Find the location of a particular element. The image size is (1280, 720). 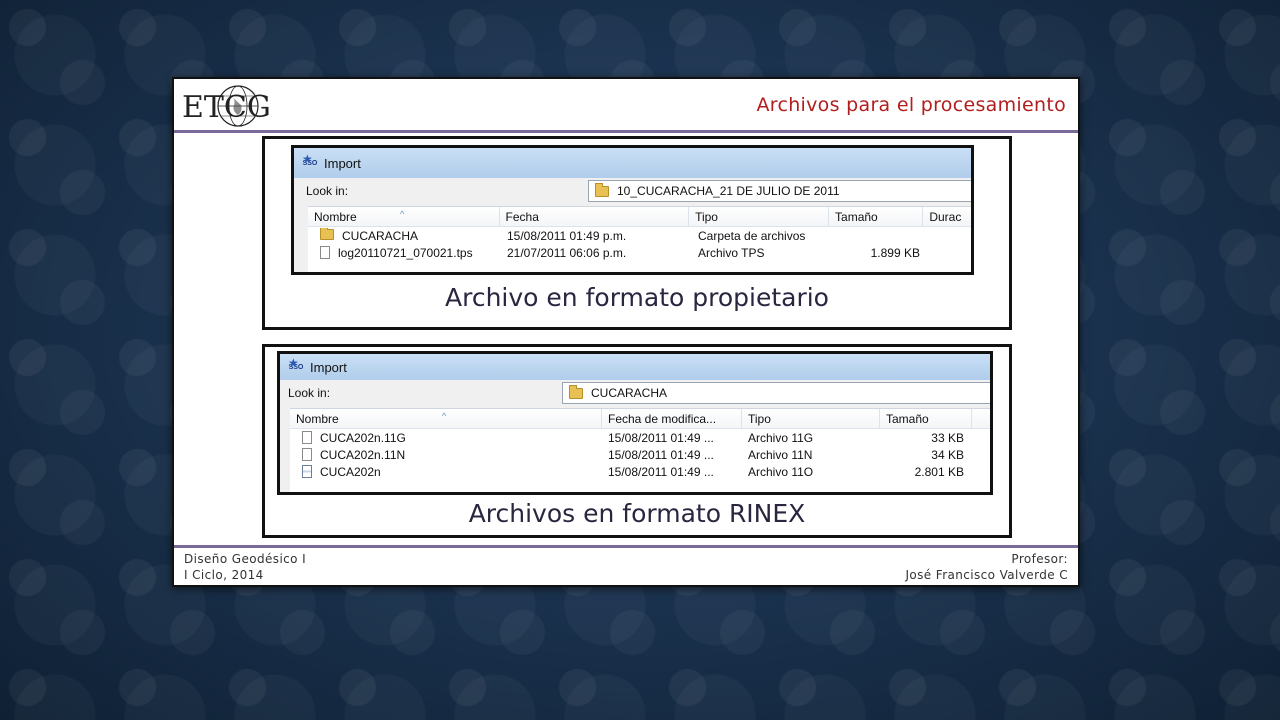

column-header-duracion: Durac is located at coordinates (947, 216).